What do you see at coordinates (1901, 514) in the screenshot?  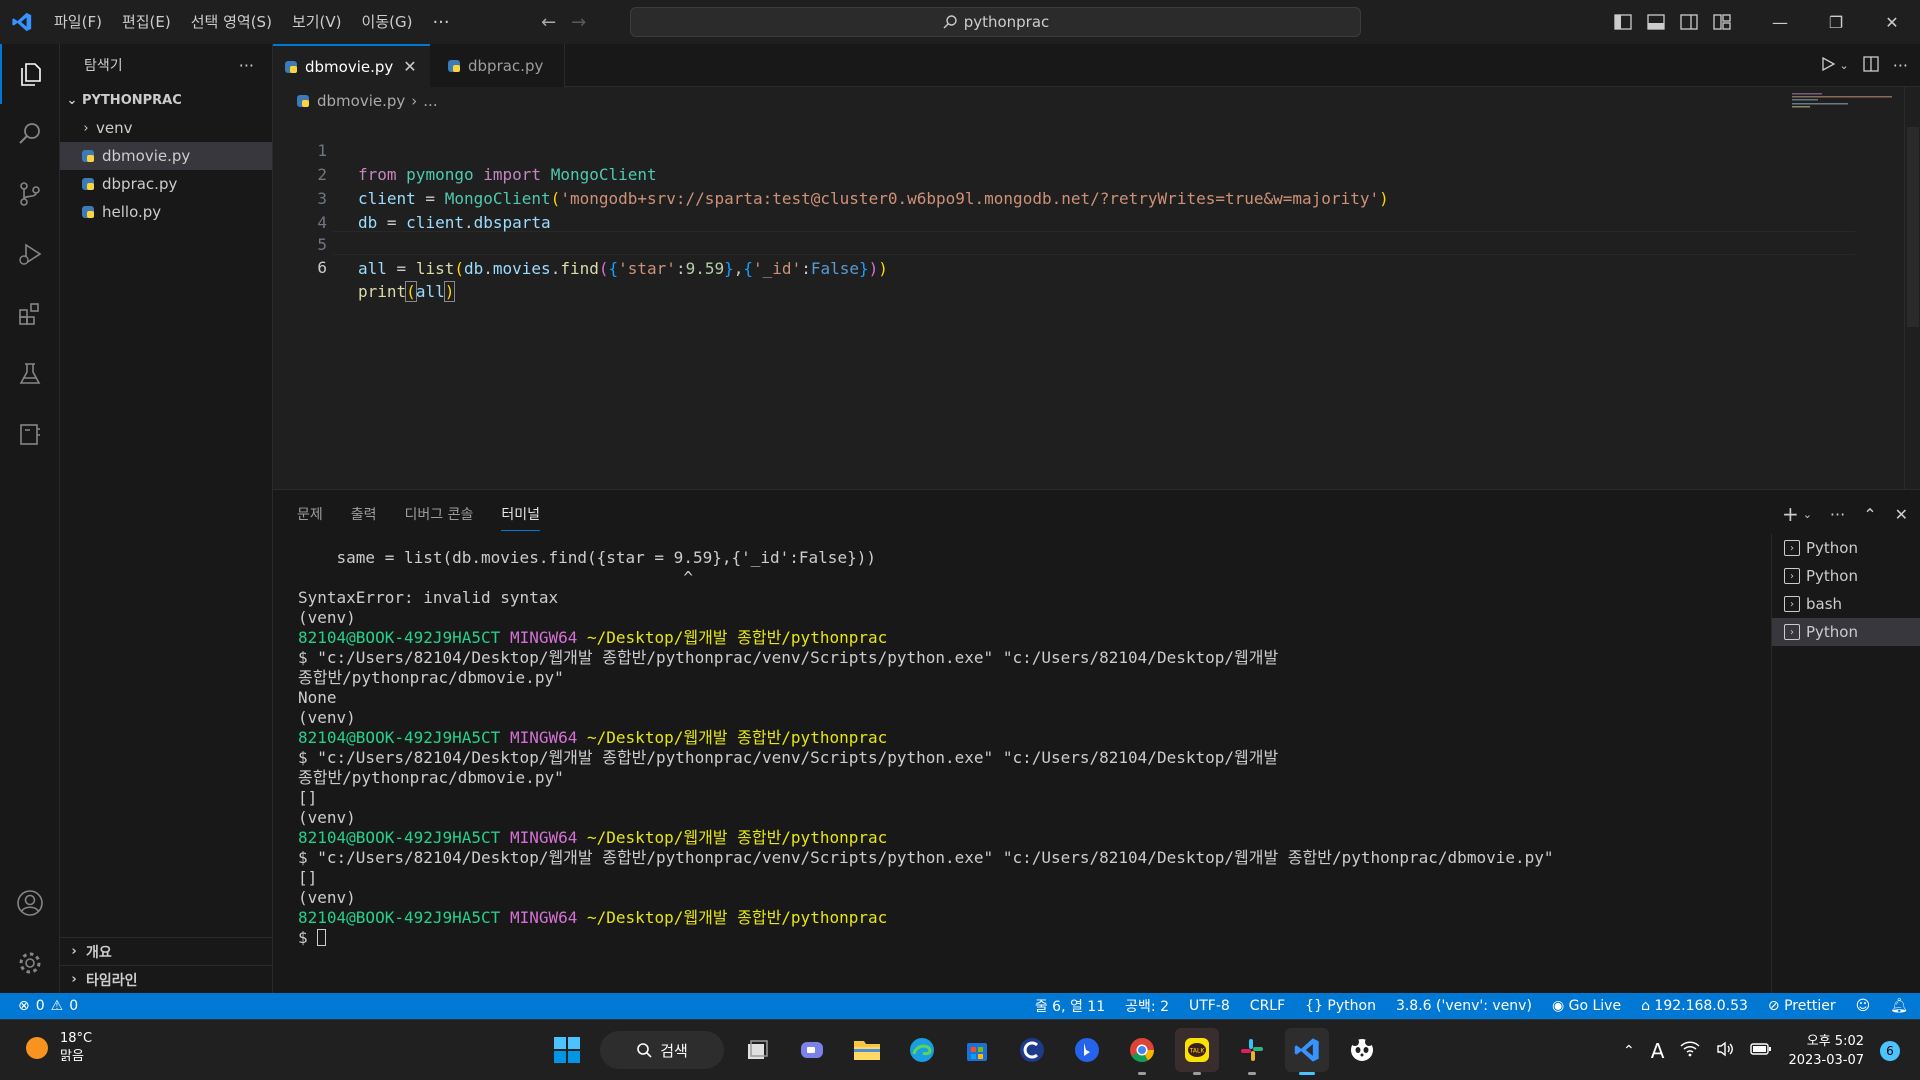 I see `close-panel-icon: ✕` at bounding box center [1901, 514].